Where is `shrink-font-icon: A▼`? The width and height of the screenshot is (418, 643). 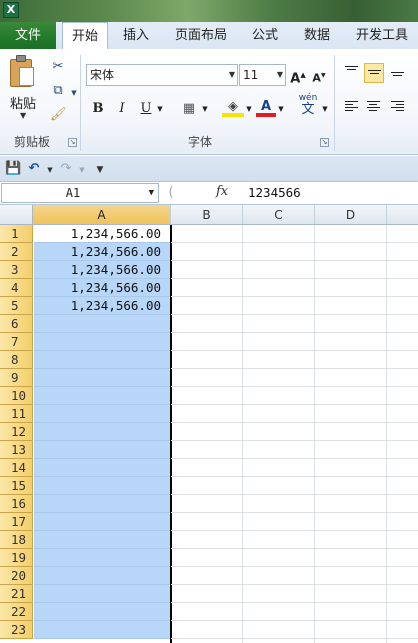 shrink-font-icon: A▼ is located at coordinates (319, 76).